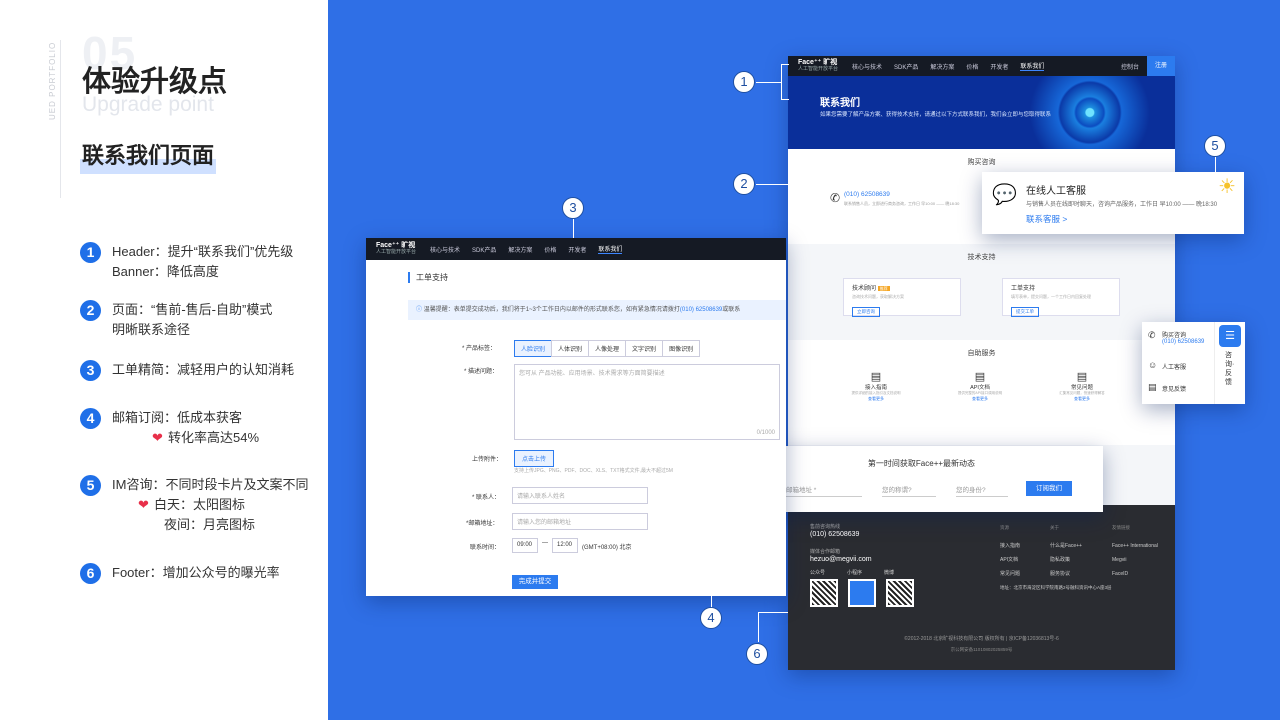  I want to click on subscribe-title: 第一时间获取Face++最新动态, so click(921, 463).